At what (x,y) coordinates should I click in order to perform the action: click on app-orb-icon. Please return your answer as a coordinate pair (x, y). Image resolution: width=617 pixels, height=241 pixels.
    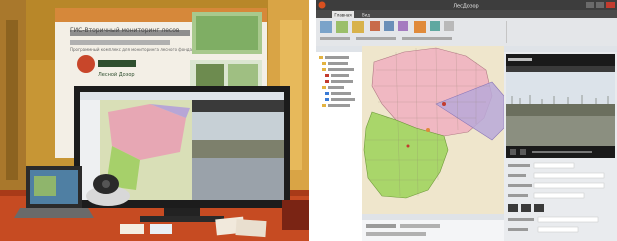
    Looking at the image, I should click on (322, 5).